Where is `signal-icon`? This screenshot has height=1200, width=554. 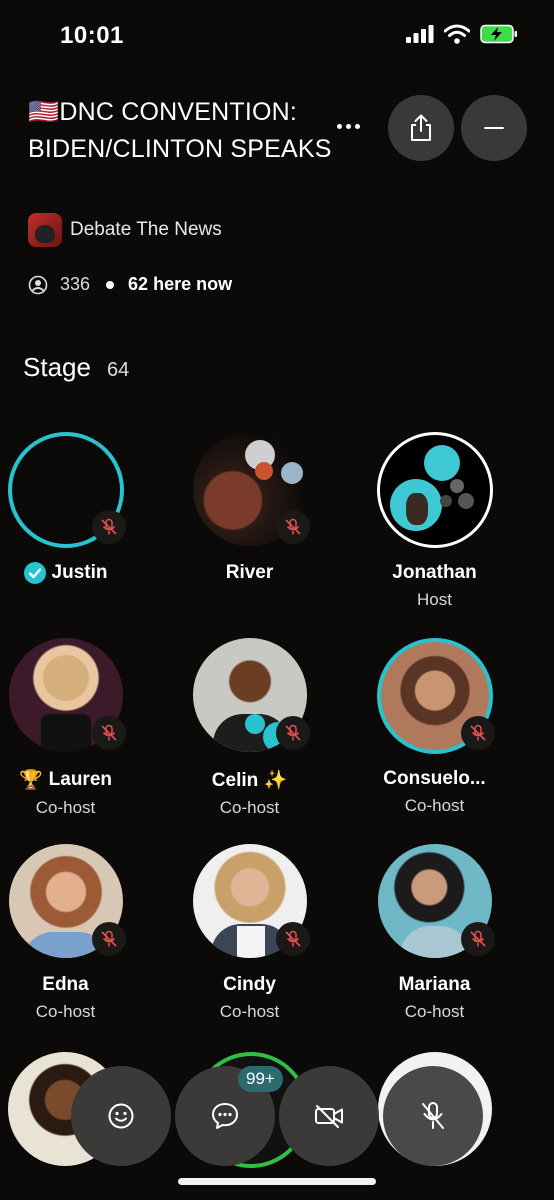 signal-icon is located at coordinates (420, 34).